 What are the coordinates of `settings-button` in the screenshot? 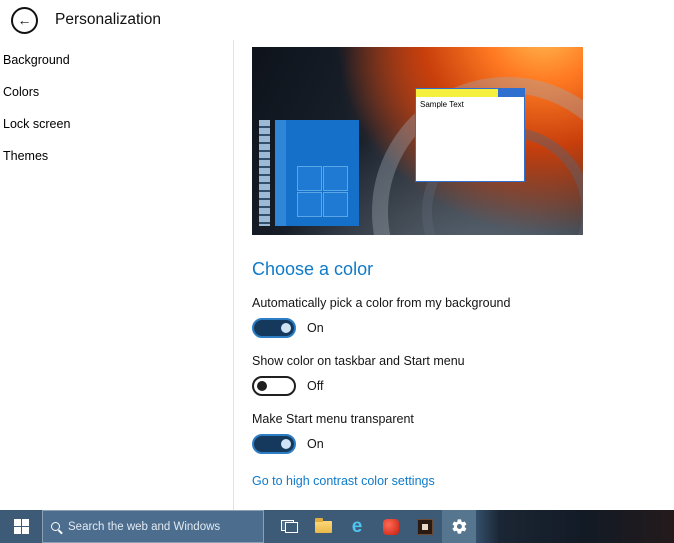 It's located at (459, 526).